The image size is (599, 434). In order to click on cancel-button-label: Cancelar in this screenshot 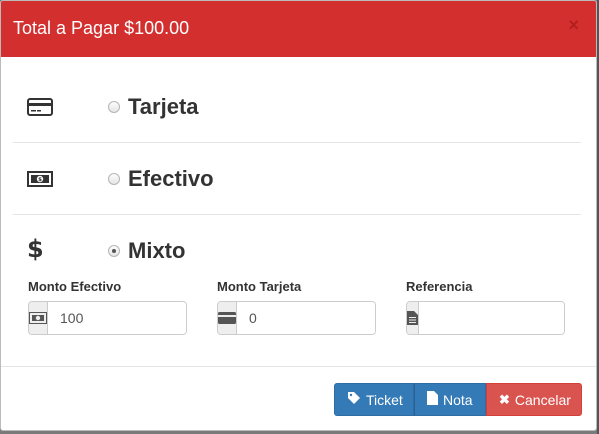, I will do `click(542, 399)`.